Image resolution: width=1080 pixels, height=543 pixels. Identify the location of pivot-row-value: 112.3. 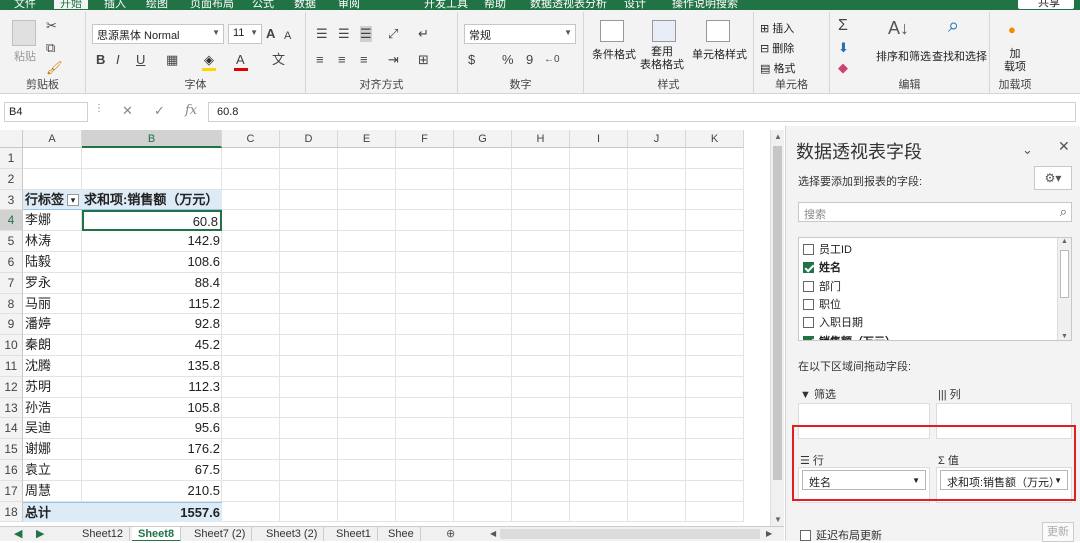
(152, 387).